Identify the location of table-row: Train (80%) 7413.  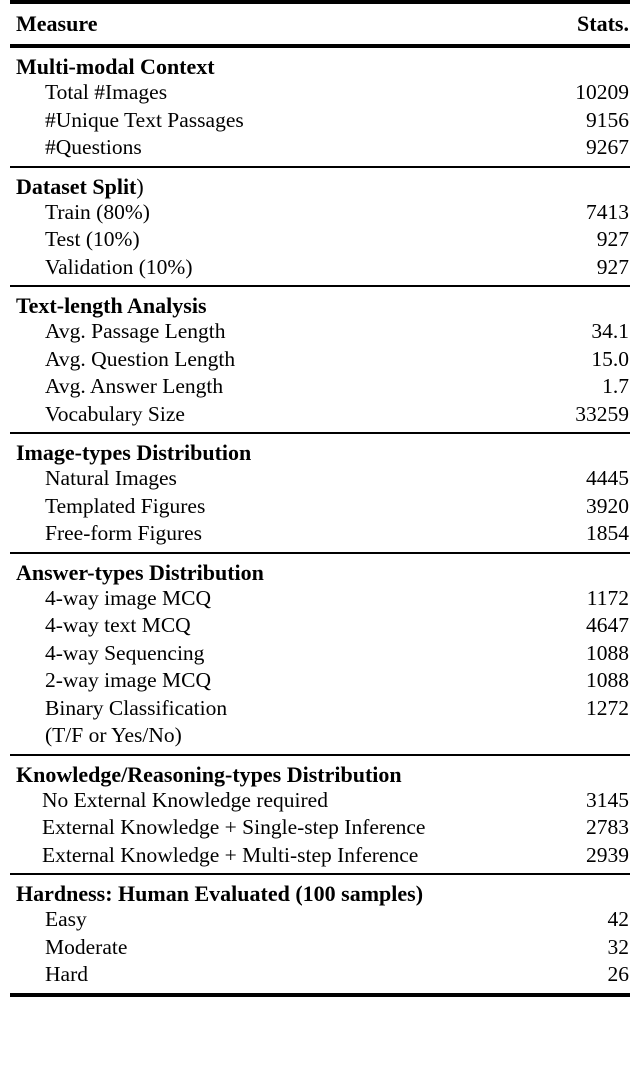
(320, 213).